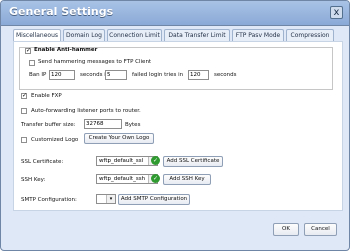  Describe the element at coordinates (94, 75) in the screenshot. I see `seconds-if-label: seconds if` at that location.